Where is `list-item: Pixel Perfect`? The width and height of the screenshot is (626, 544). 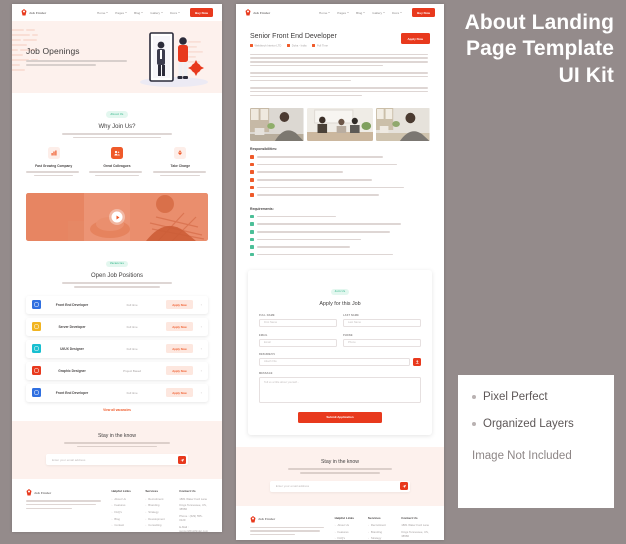 list-item: Pixel Perfect is located at coordinates (536, 397).